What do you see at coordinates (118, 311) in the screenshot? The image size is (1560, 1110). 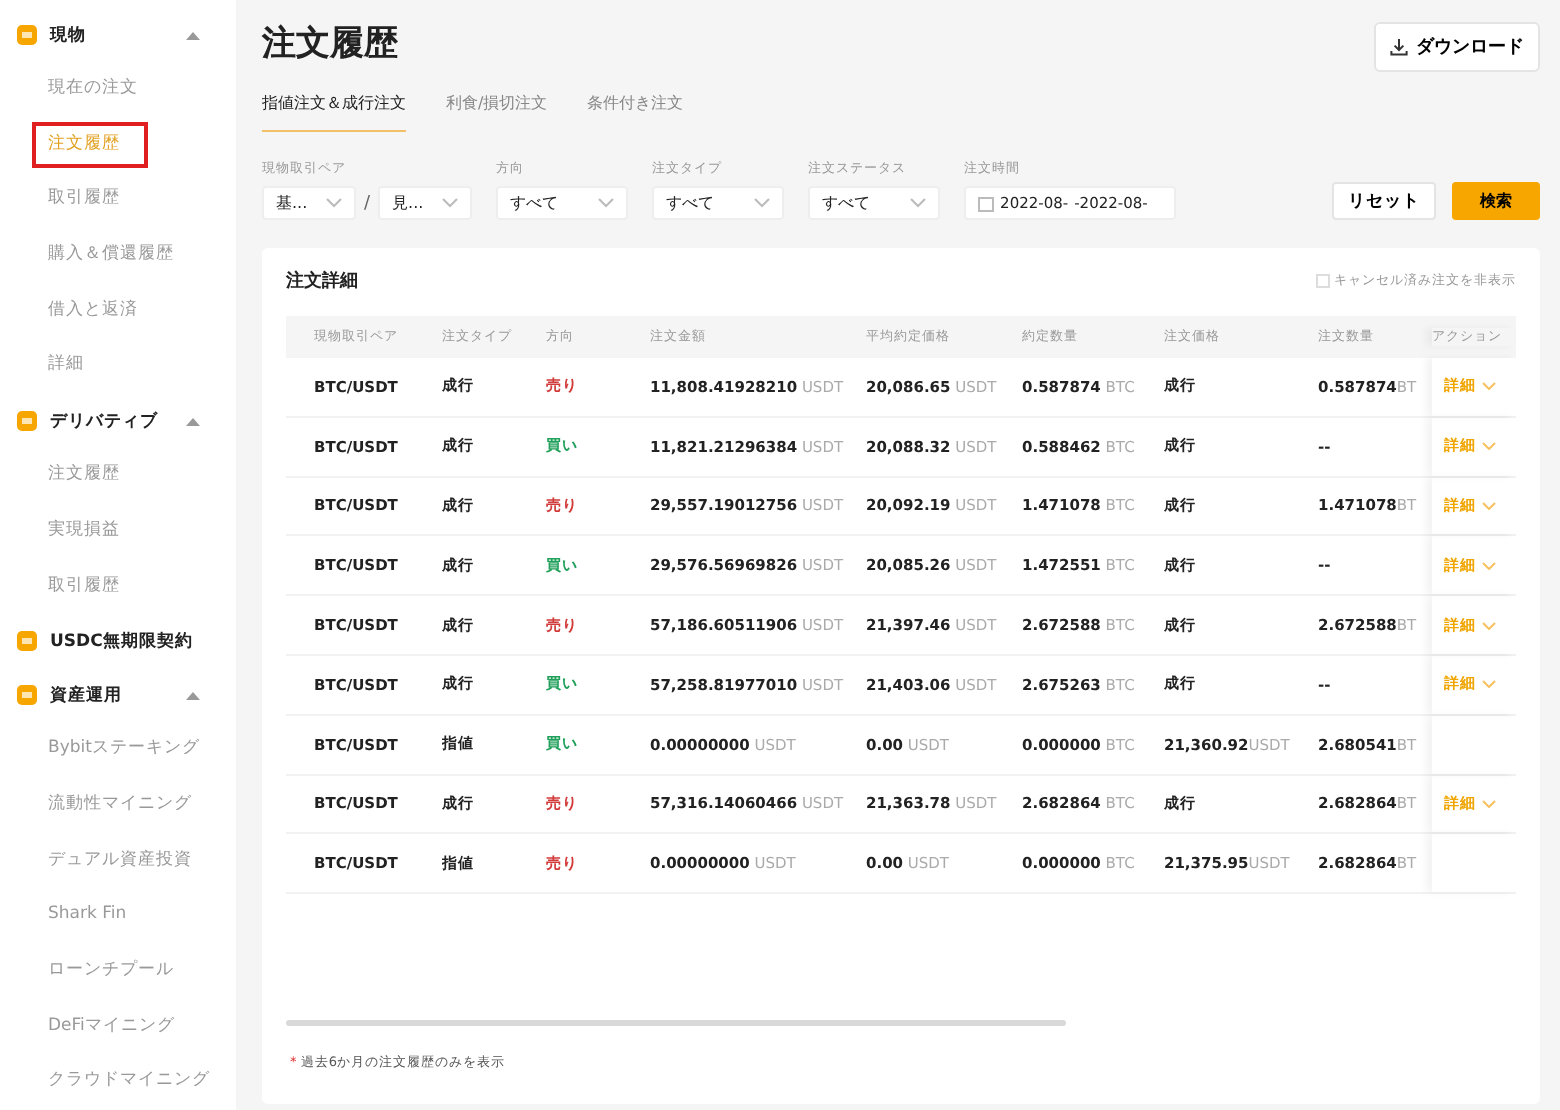 I see `sidebar-item: 借入と返済` at bounding box center [118, 311].